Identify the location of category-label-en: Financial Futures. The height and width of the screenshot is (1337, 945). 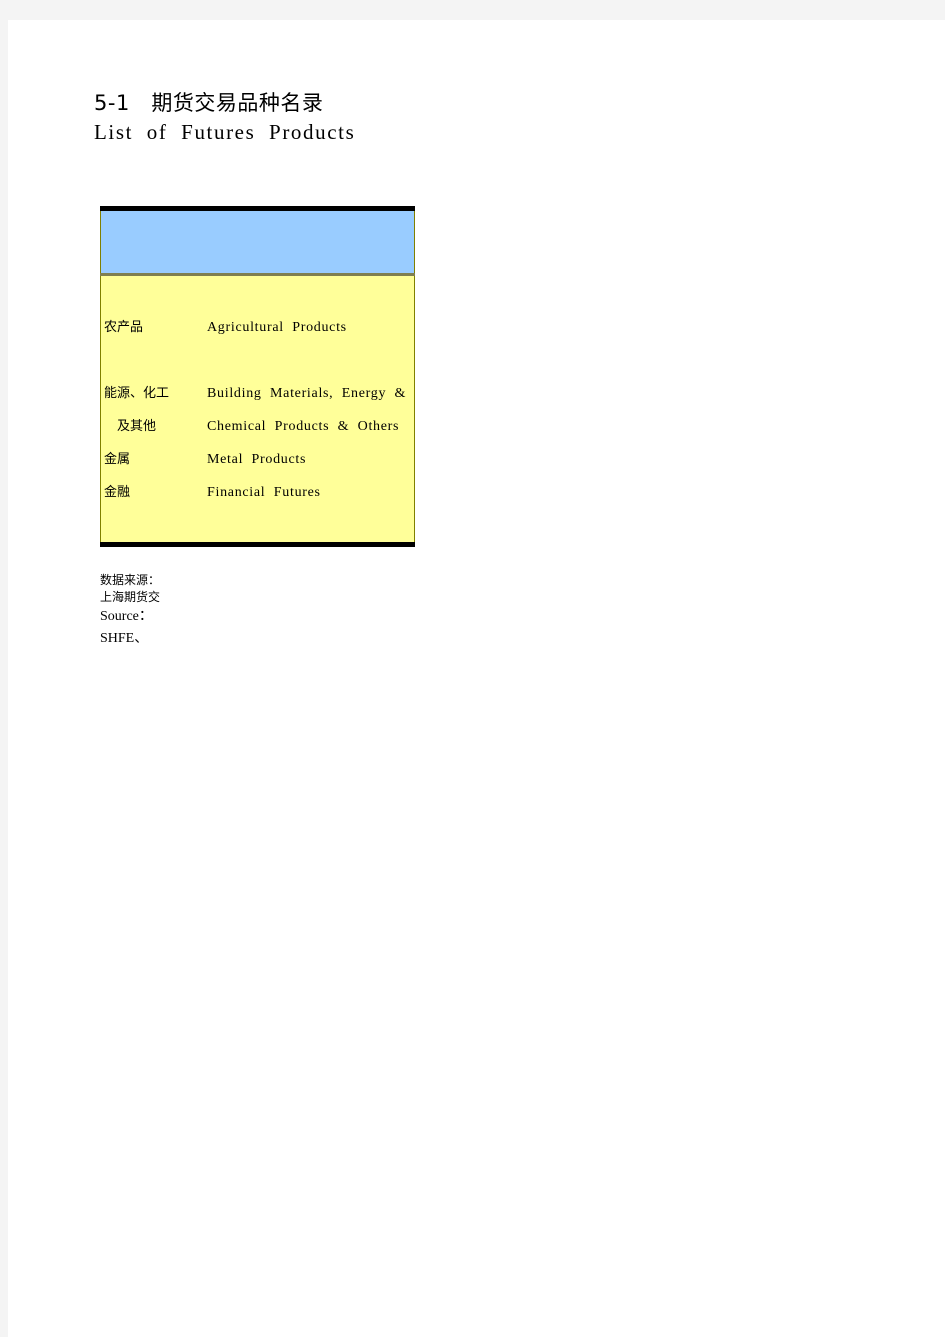
(264, 492).